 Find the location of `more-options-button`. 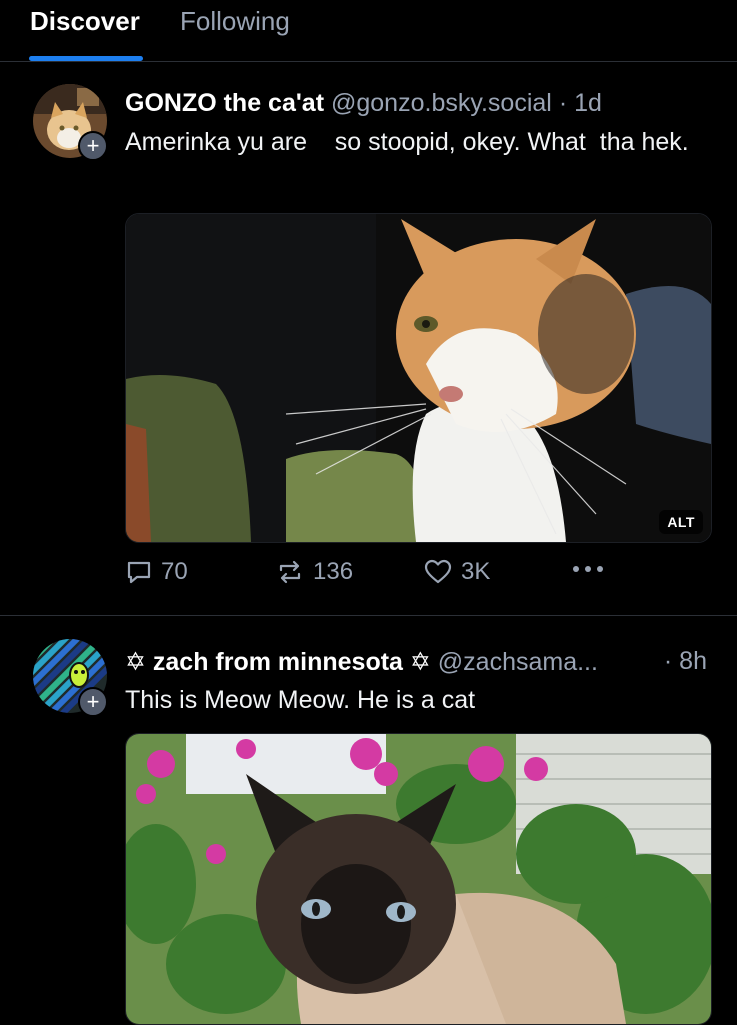

more-options-button is located at coordinates (588, 569).